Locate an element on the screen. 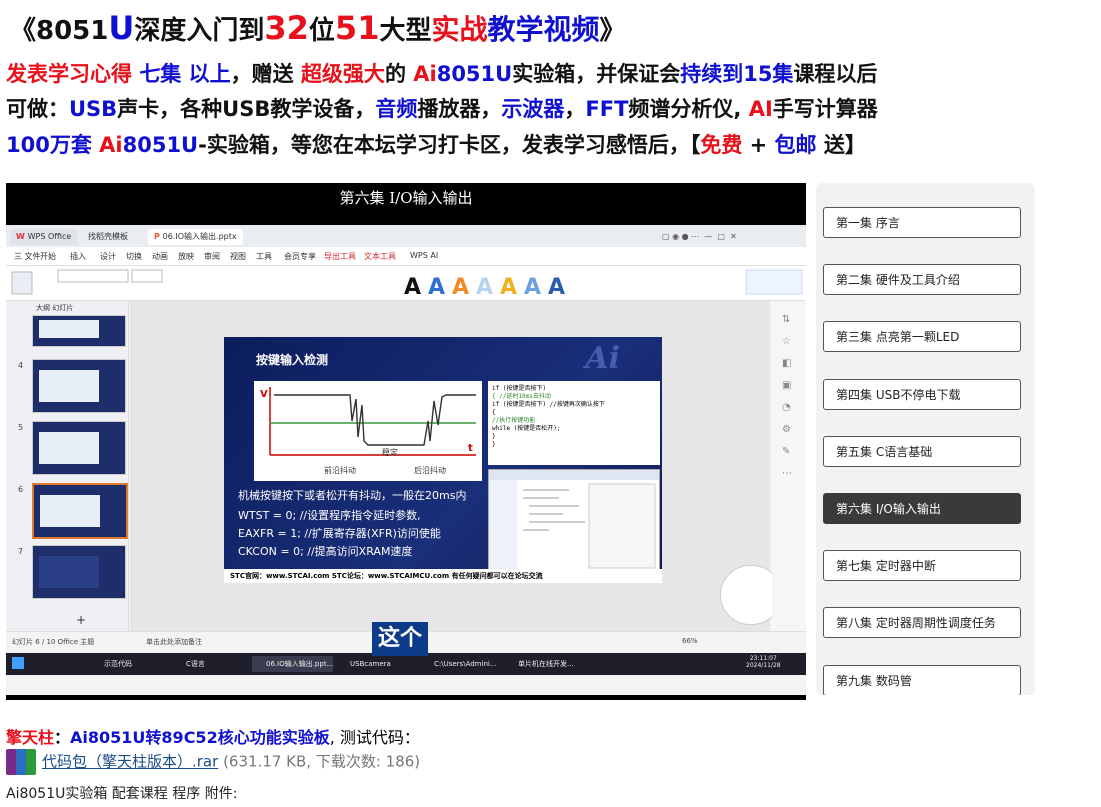 This screenshot has width=1101, height=807. episode-item: 第四集 USB不停电下载 is located at coordinates (922, 394).